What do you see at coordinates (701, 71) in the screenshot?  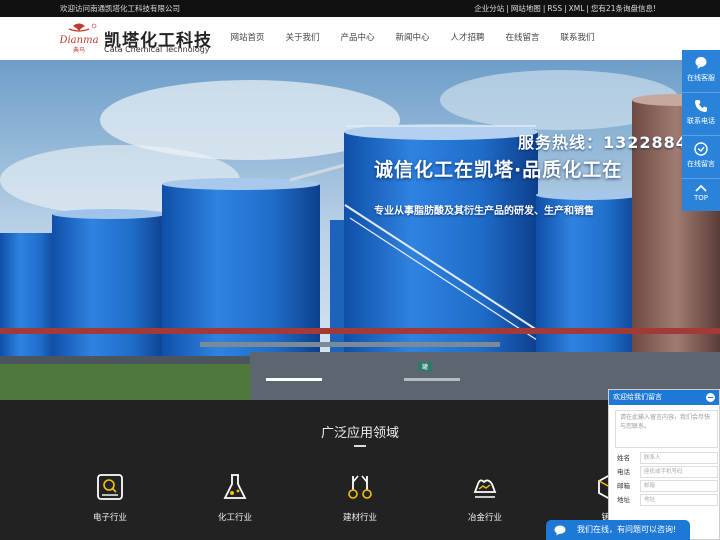 I see `online-service-button: 在线客服` at bounding box center [701, 71].